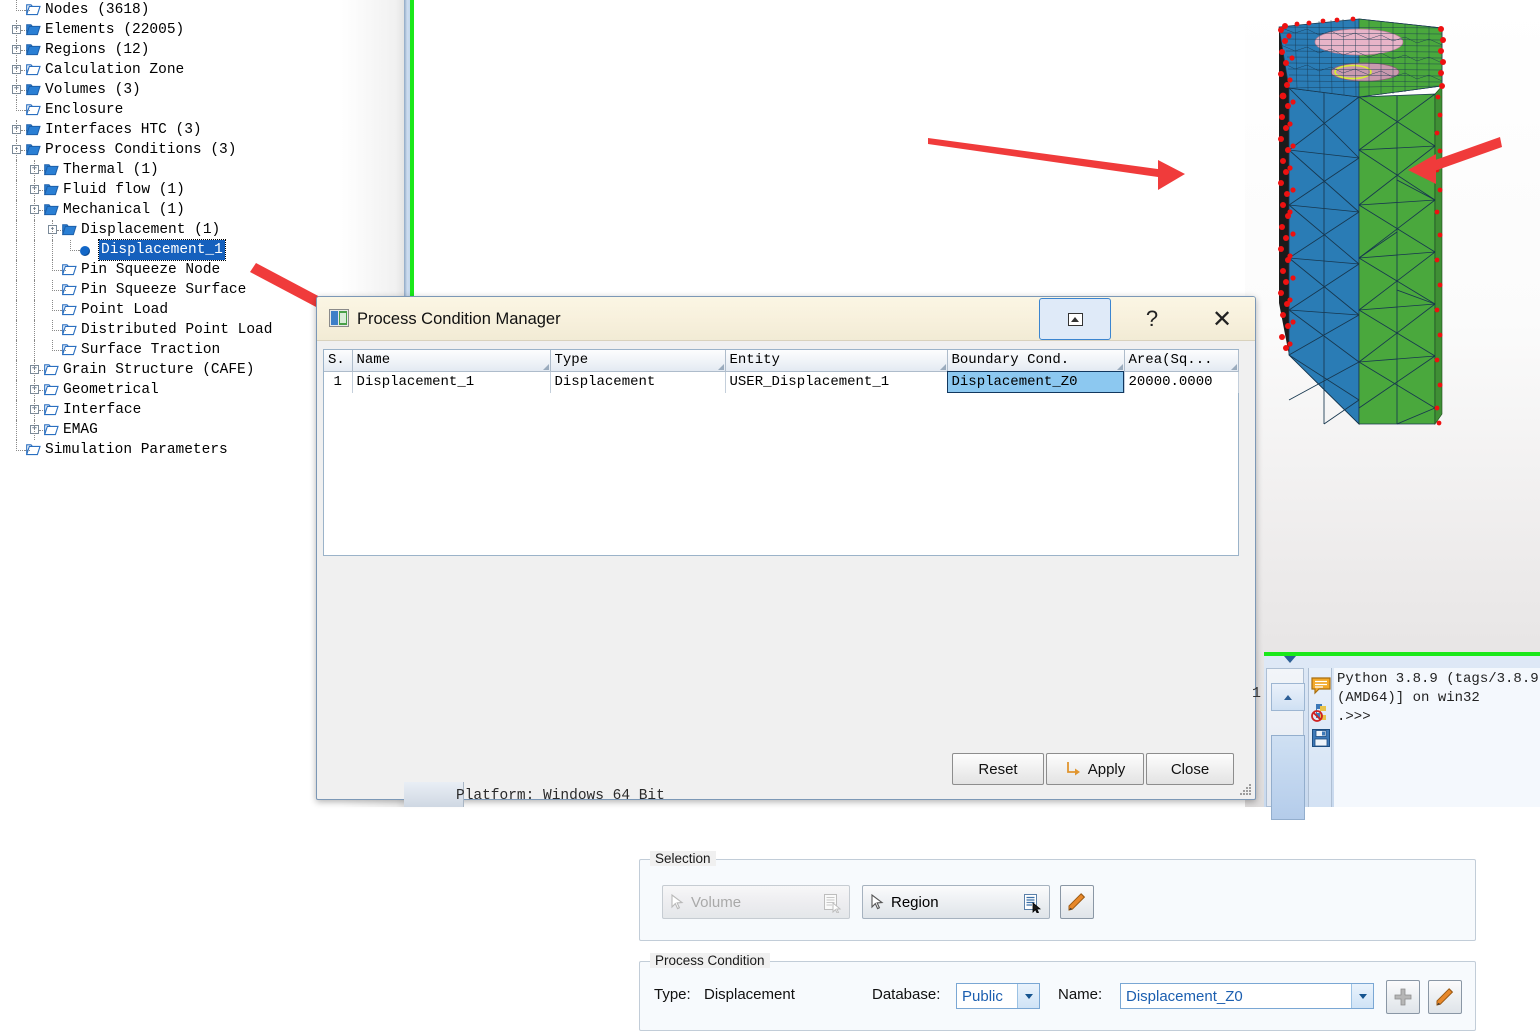 Image resolution: width=1540 pixels, height=1031 pixels. What do you see at coordinates (786, 319) in the screenshot?
I see `dialog-titlebar: Process Condition Manager ? ✕` at bounding box center [786, 319].